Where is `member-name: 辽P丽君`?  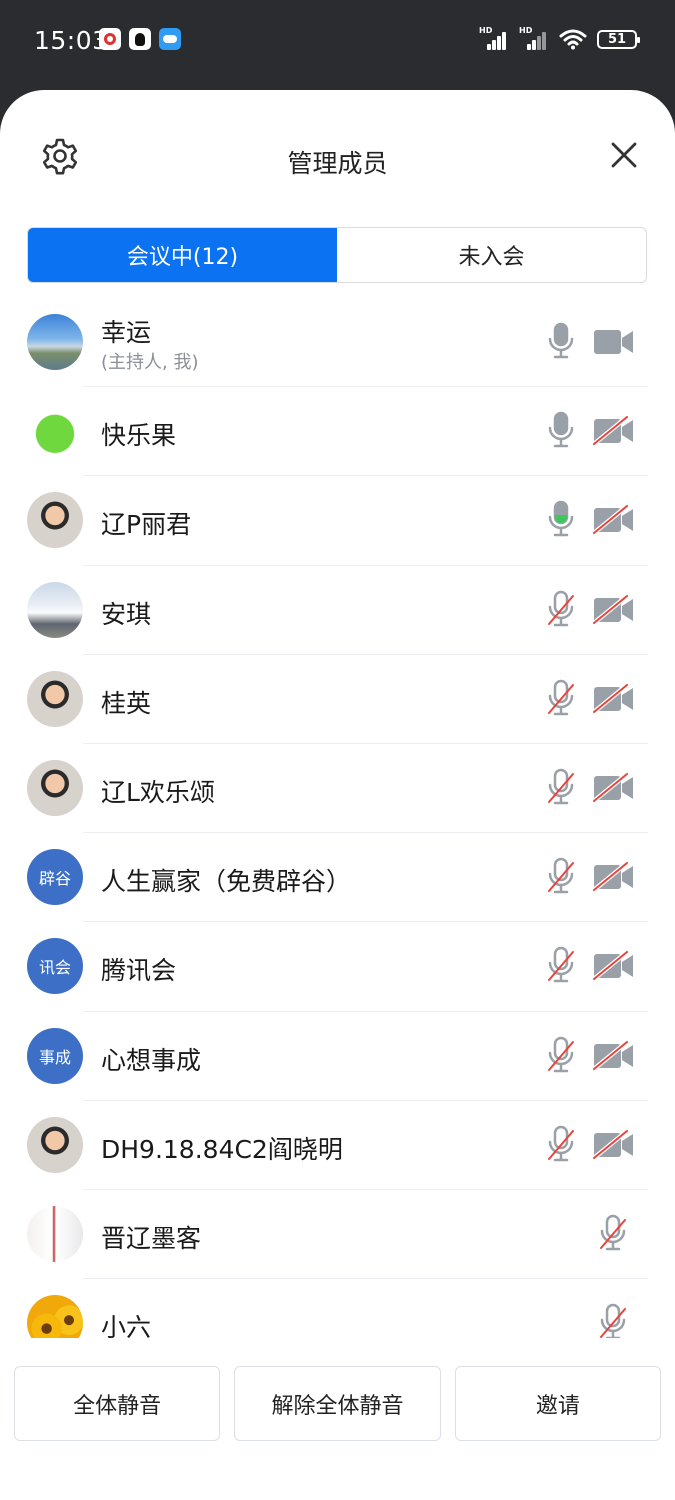
member-name: 辽P丽君 is located at coordinates (146, 525).